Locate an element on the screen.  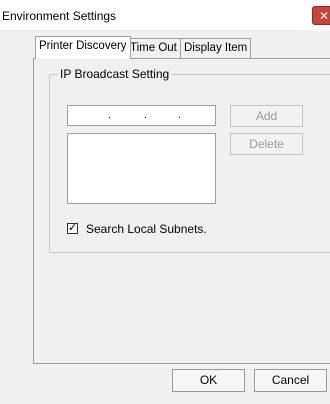
tab-printer-discovery: Printer Discovery is located at coordinates (83, 47).